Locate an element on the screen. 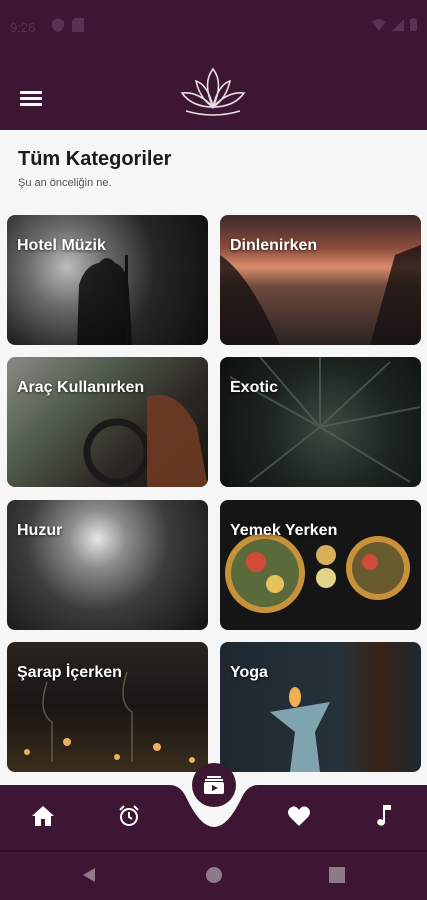 The width and height of the screenshot is (427, 900). category-card-yoga: Yoga is located at coordinates (320, 707).